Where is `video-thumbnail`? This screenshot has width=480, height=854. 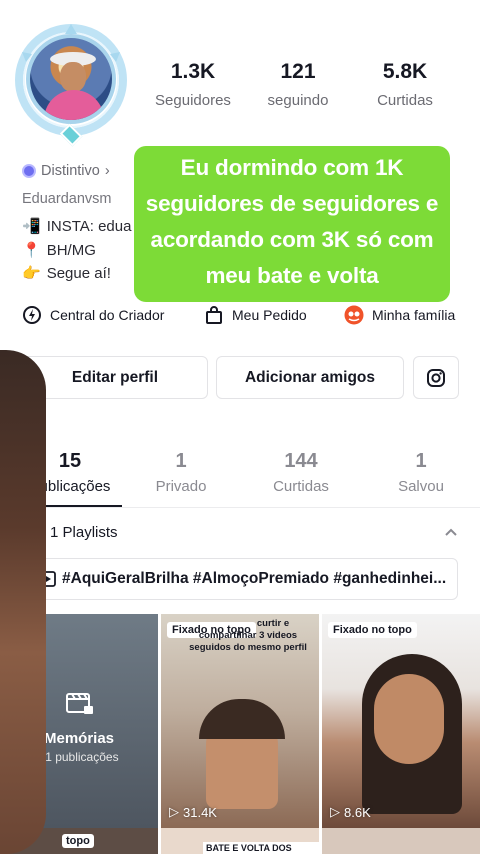 video-thumbnail is located at coordinates (401, 841).